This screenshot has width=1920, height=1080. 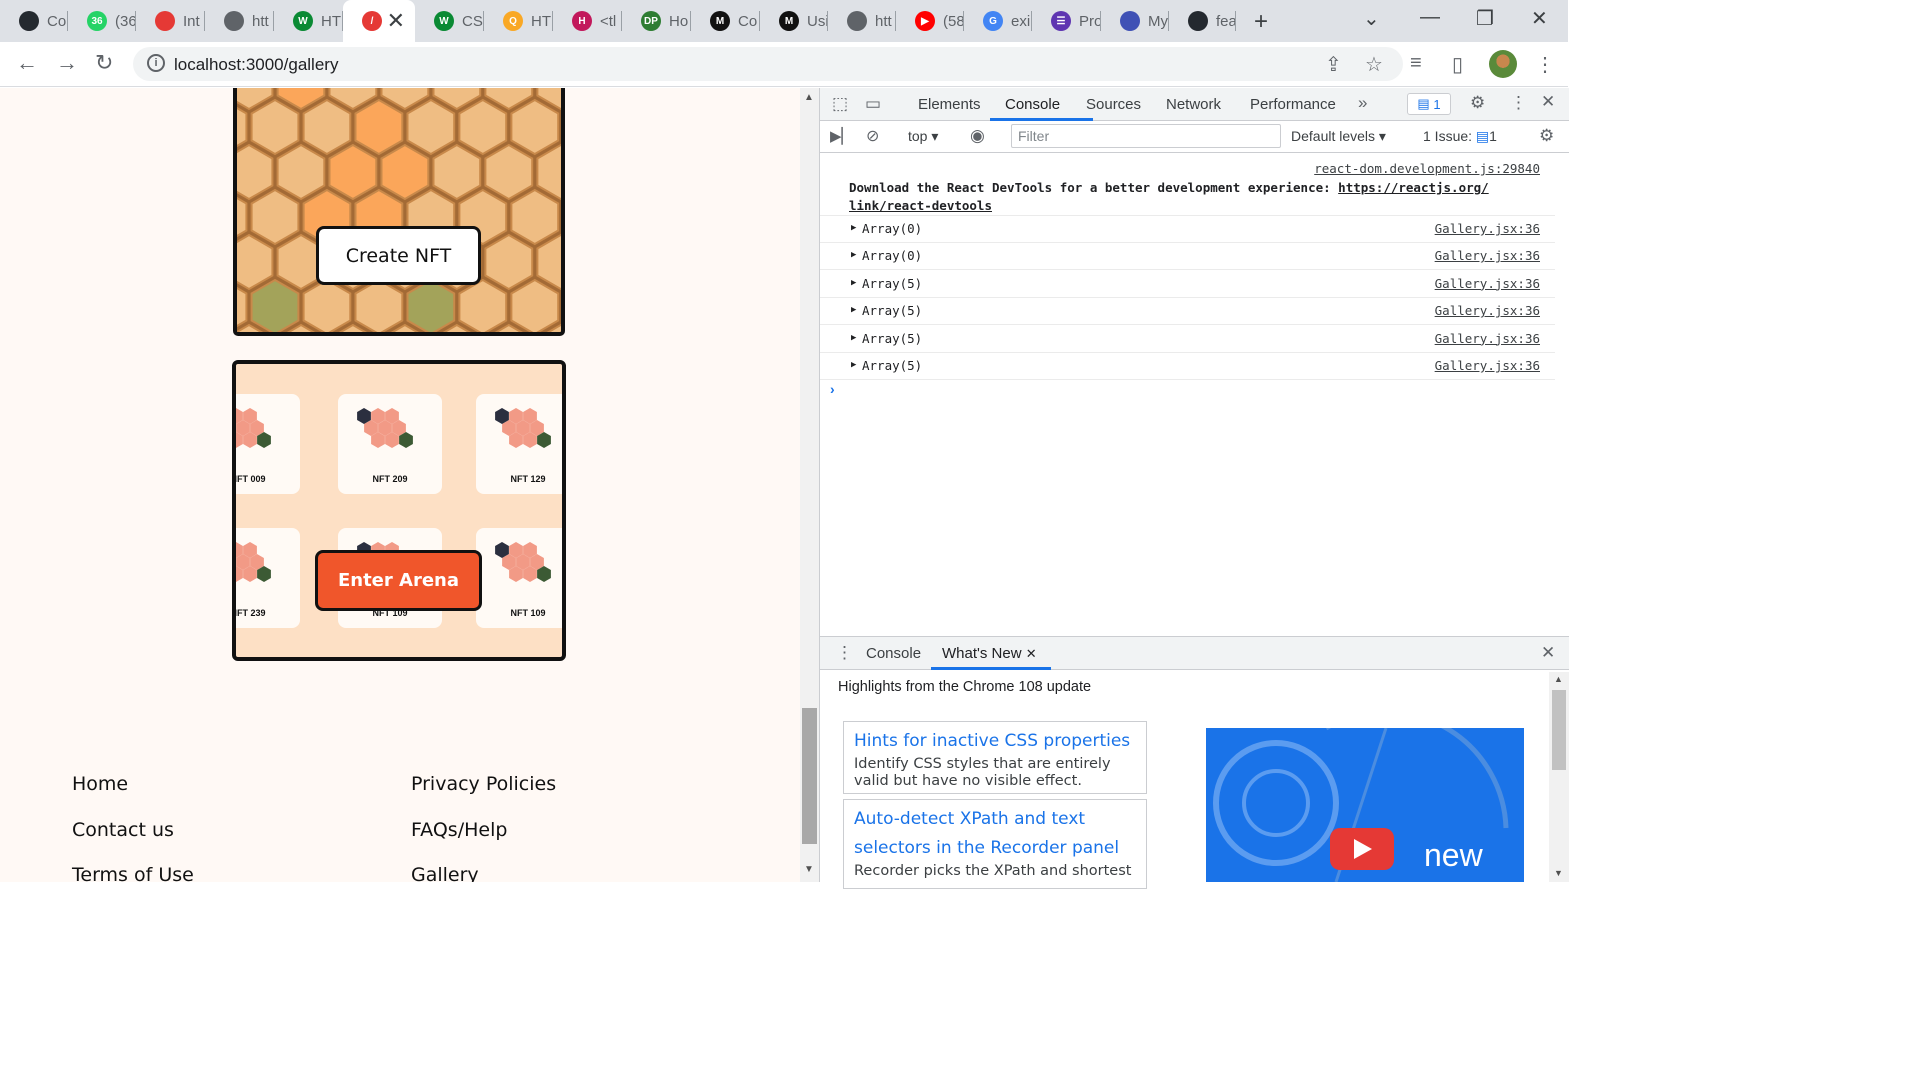 I want to click on browser-tab: DP Ho, so click(x=656, y=21).